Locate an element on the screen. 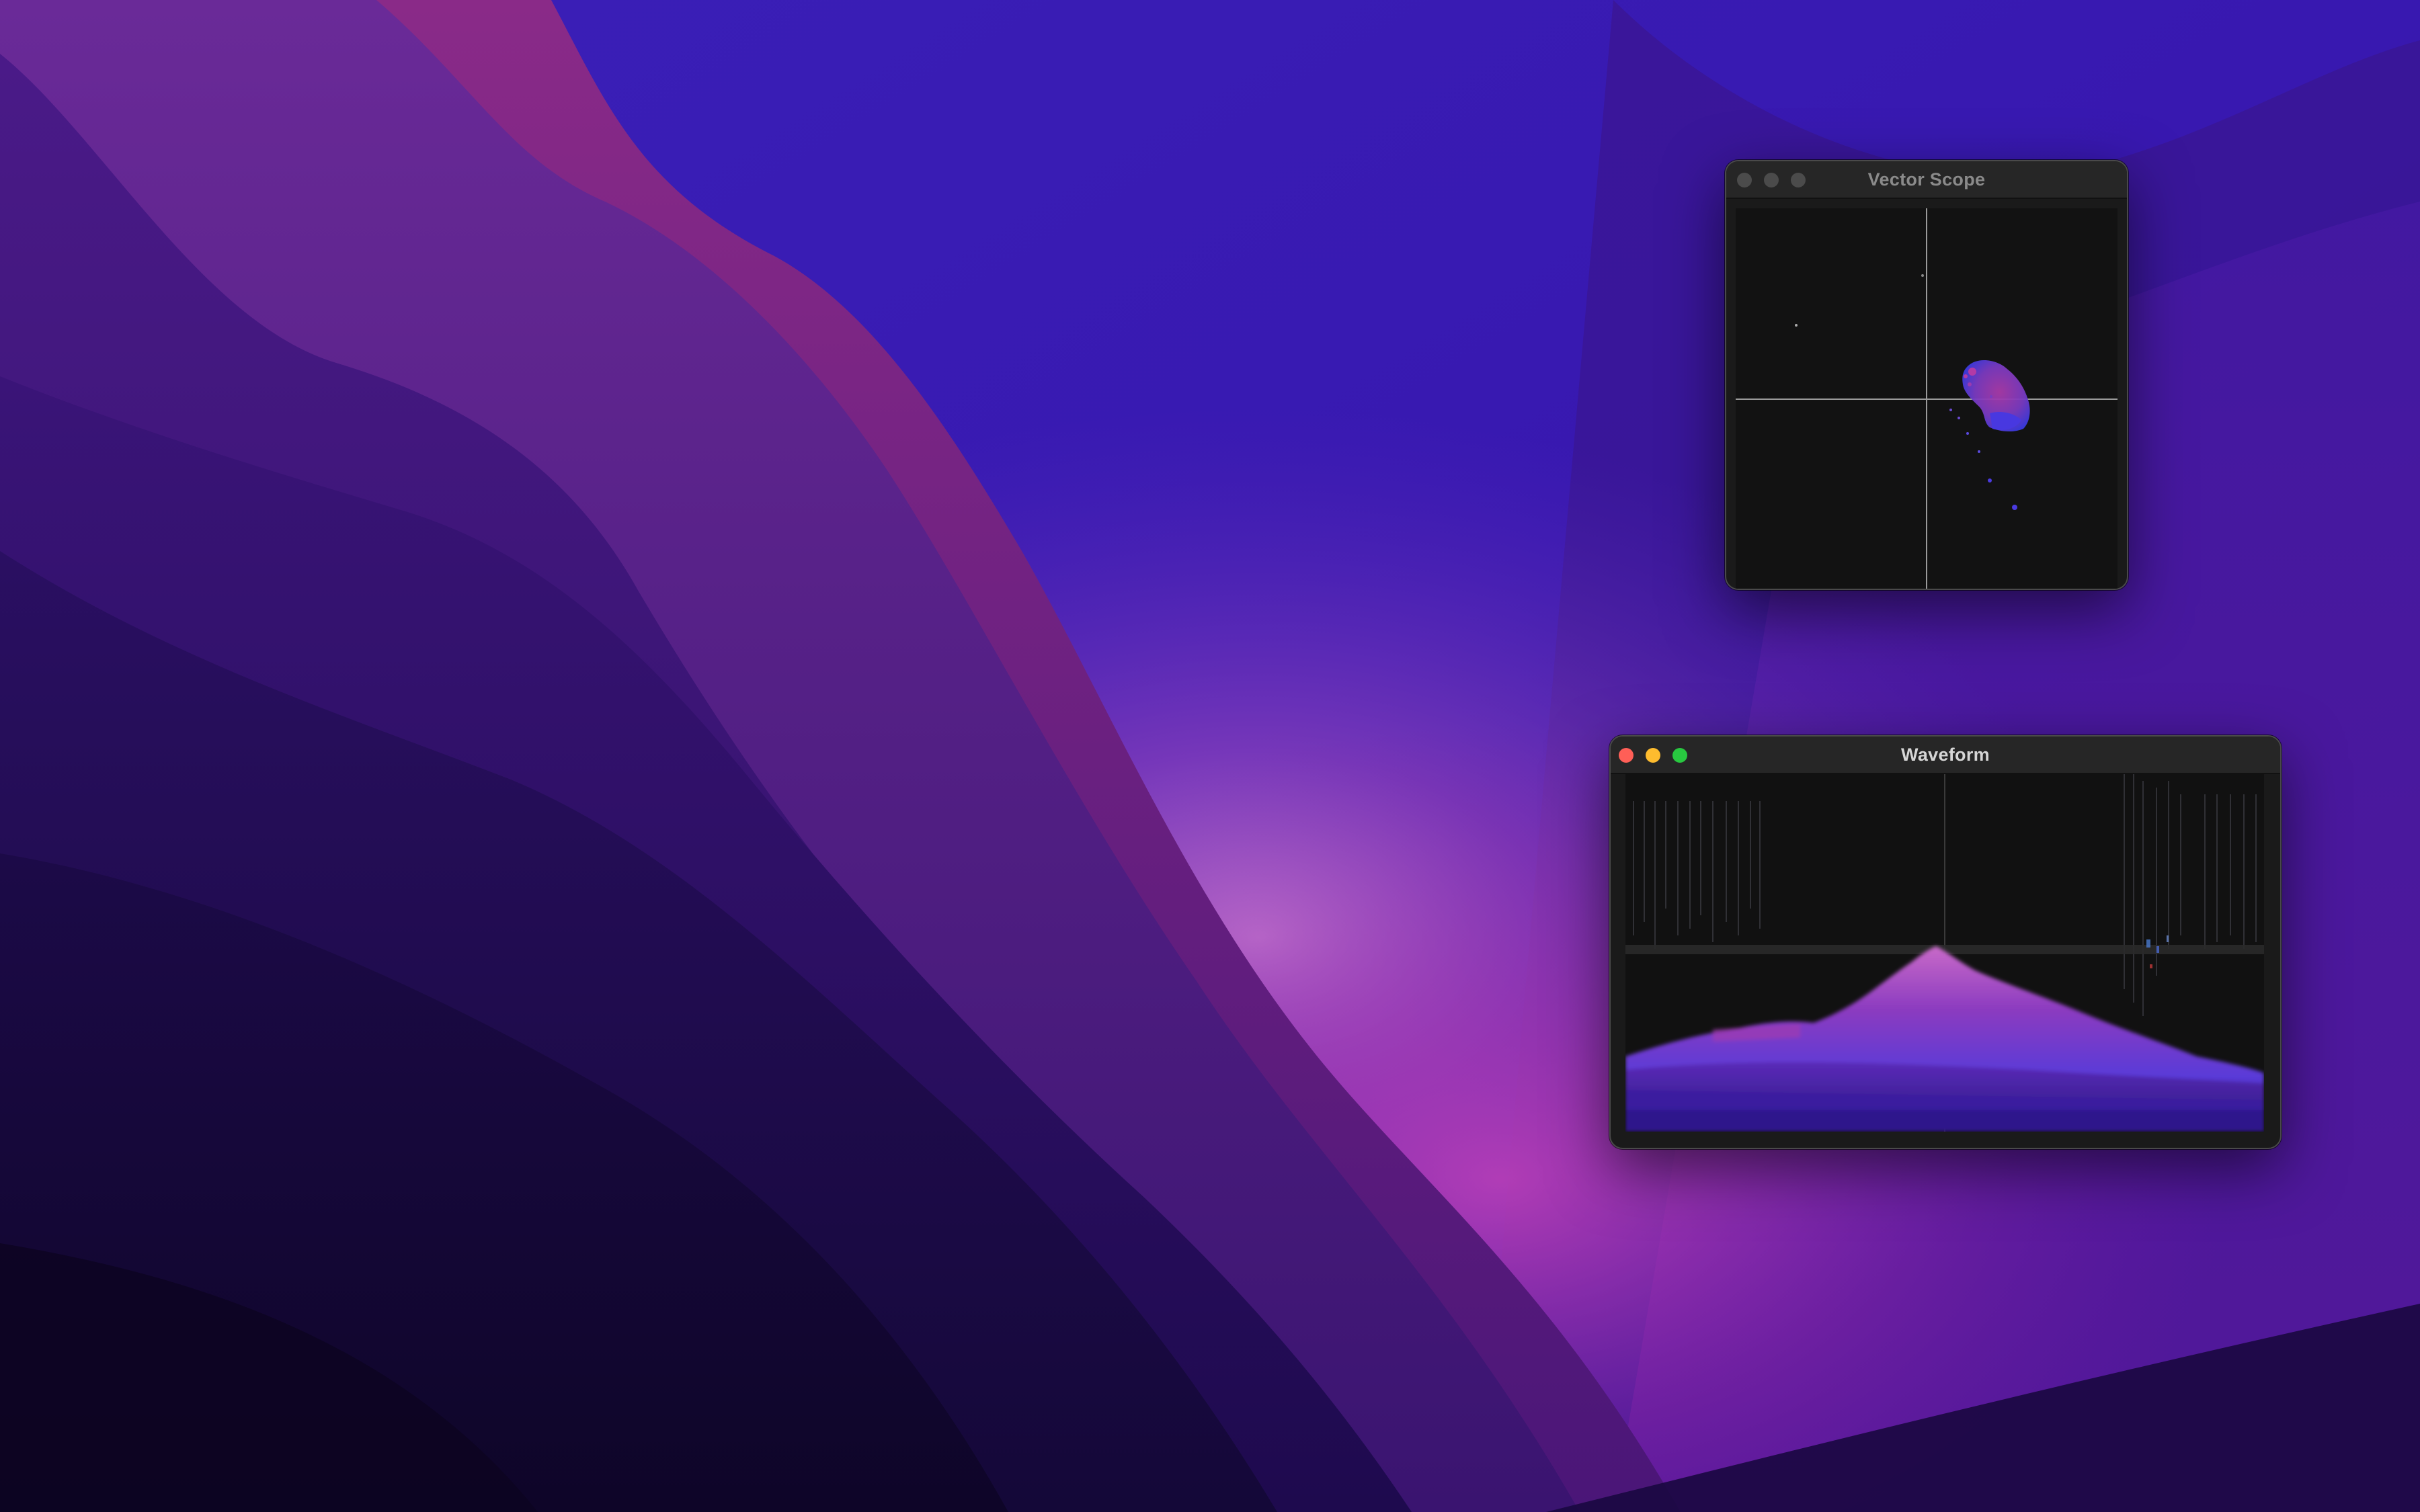 The image size is (2420, 1512). vector-scope-display is located at coordinates (1927, 399).